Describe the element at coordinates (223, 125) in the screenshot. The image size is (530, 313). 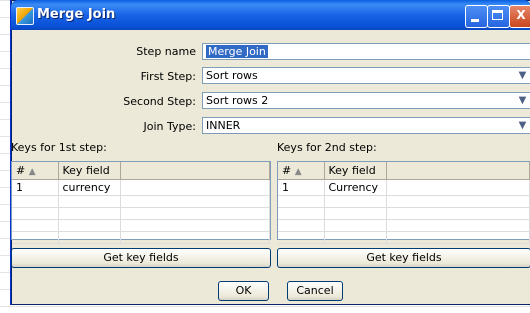
I see `join-type-value: INNER` at that location.